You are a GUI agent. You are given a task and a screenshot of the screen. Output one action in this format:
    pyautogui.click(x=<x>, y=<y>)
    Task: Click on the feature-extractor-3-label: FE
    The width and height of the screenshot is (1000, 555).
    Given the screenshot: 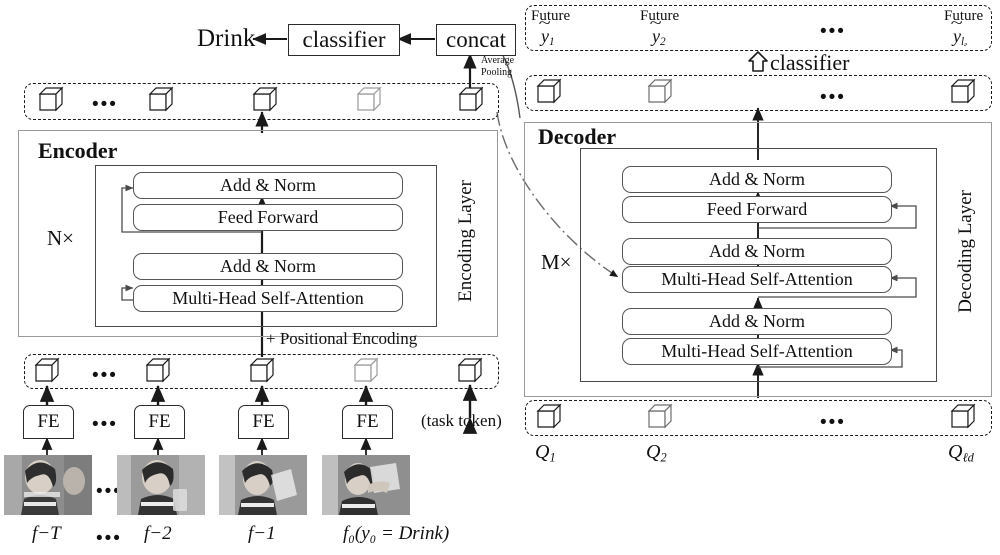 What is the action you would take?
    pyautogui.click(x=263, y=421)
    